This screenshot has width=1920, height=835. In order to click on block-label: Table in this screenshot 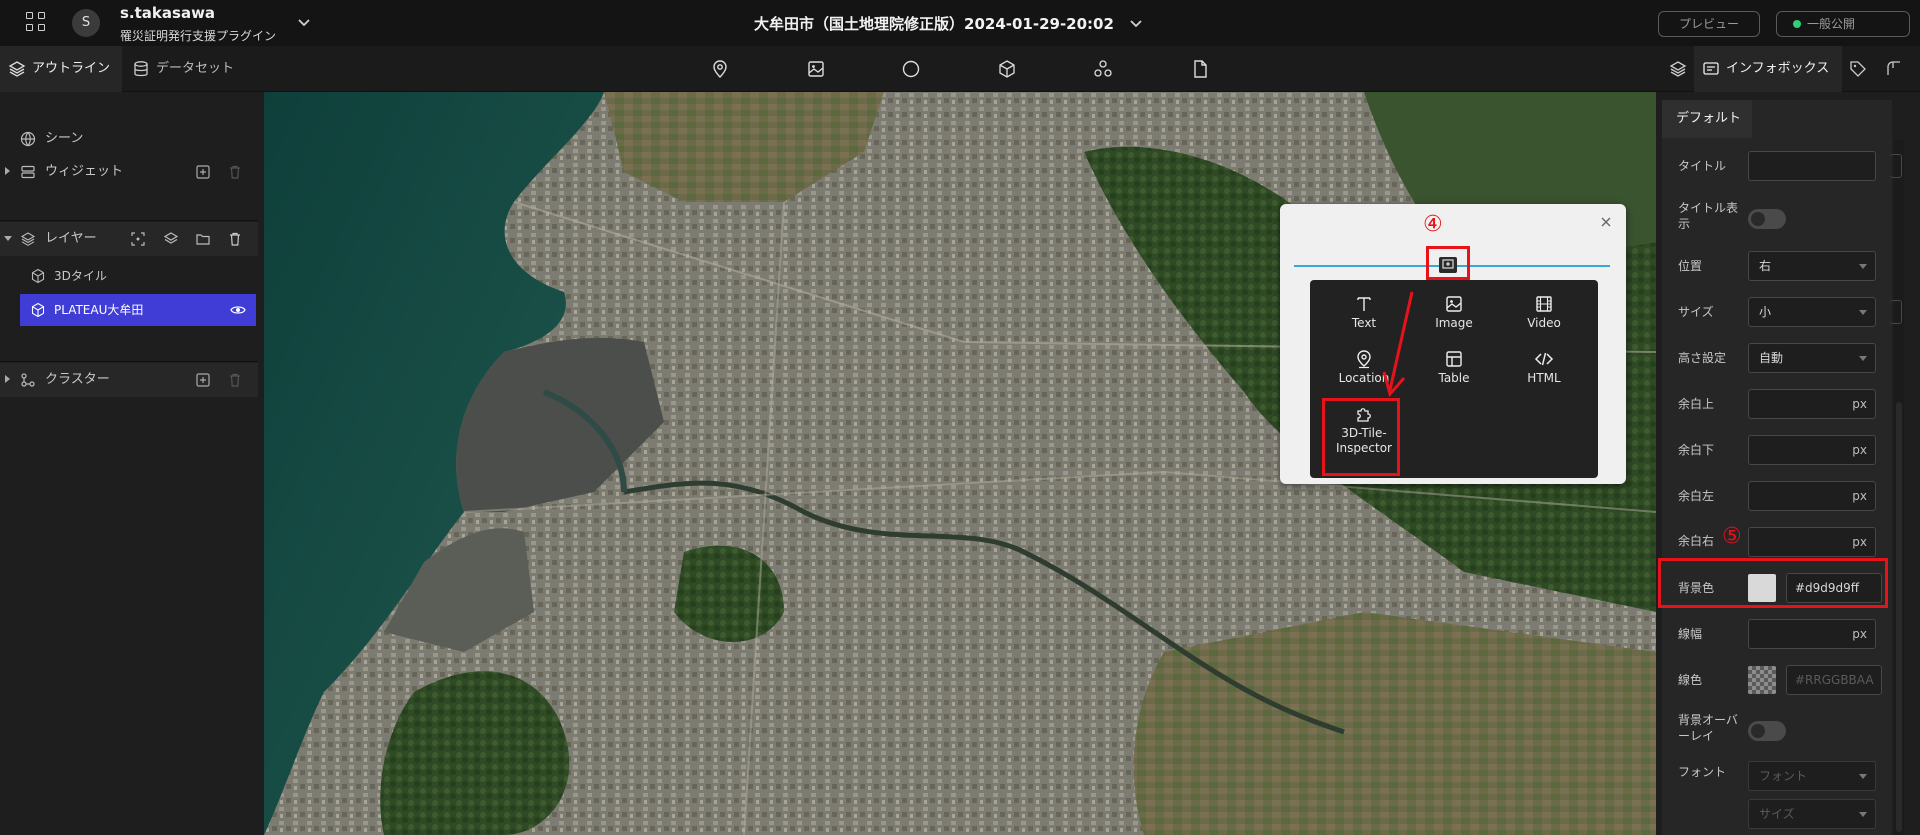, I will do `click(1454, 378)`.